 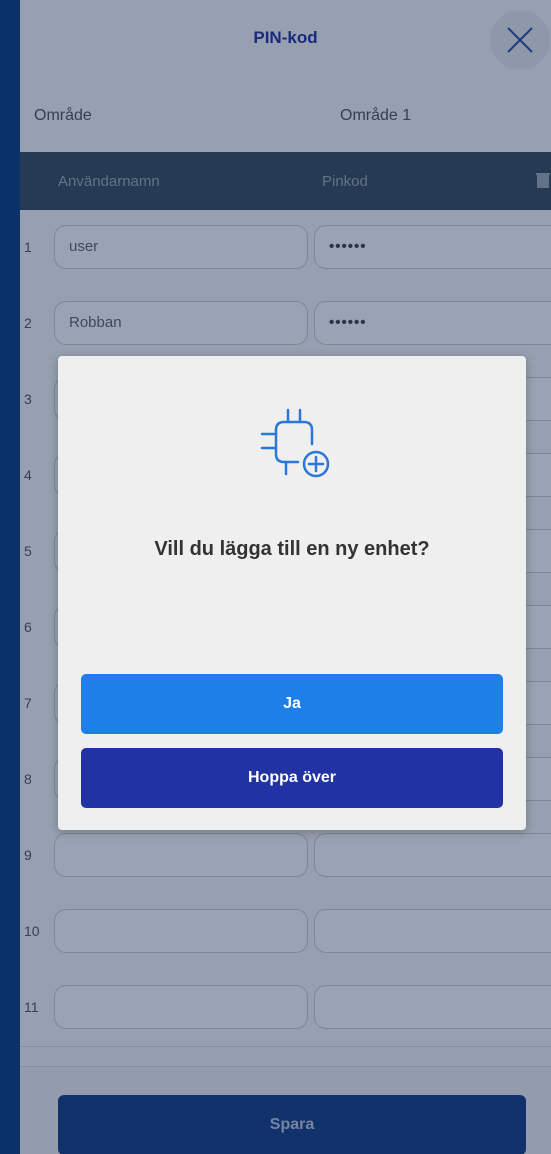 I want to click on add-device-icon, so click(x=295, y=443).